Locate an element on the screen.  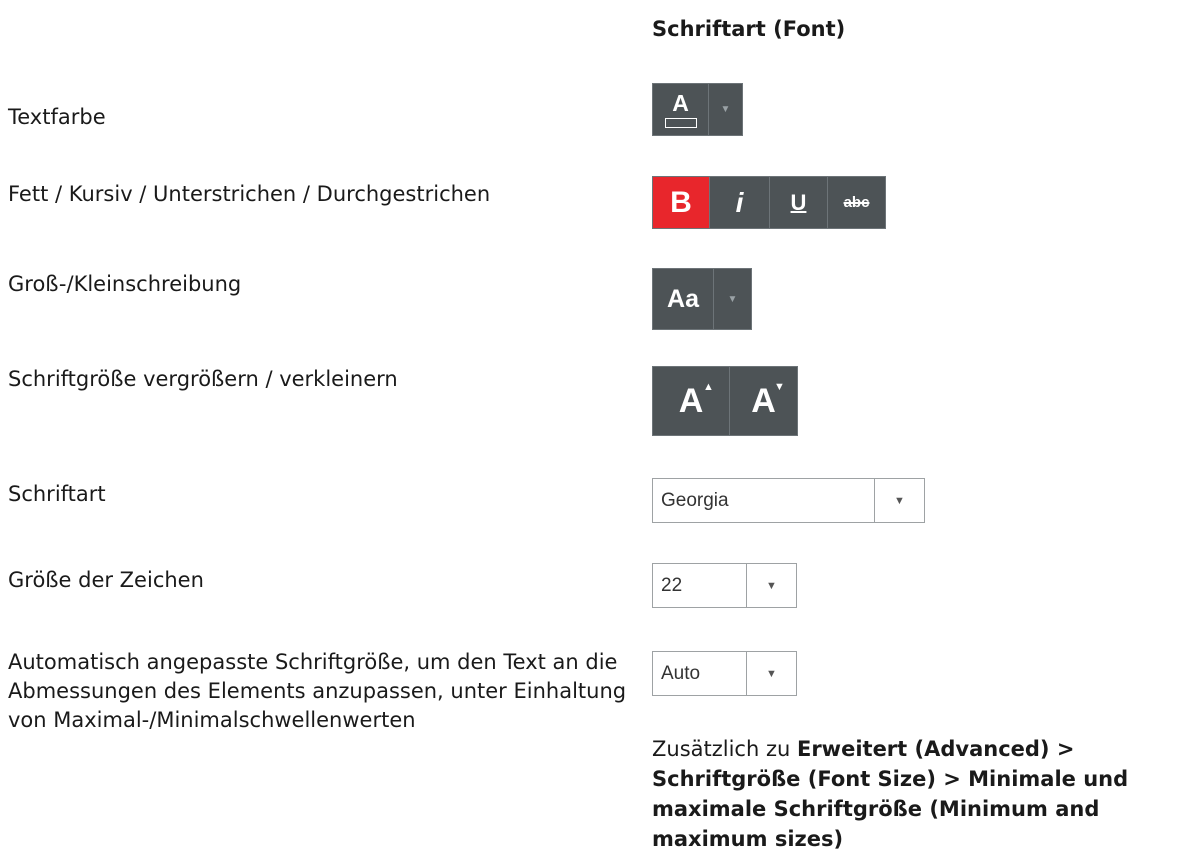
label-font-size-change: Schriftgröße vergrößern / verkleinern is located at coordinates (203, 379).